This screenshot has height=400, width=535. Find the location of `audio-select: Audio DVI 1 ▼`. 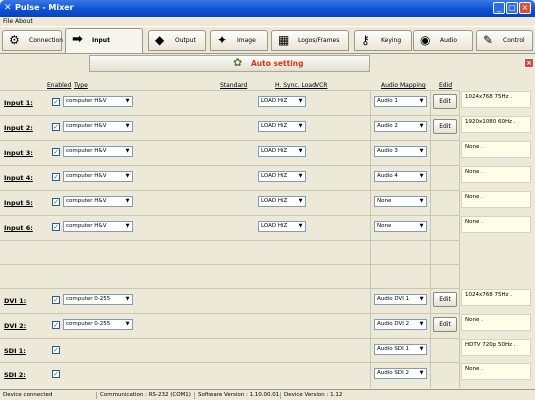

audio-select: Audio DVI 1 ▼ is located at coordinates (400, 299).